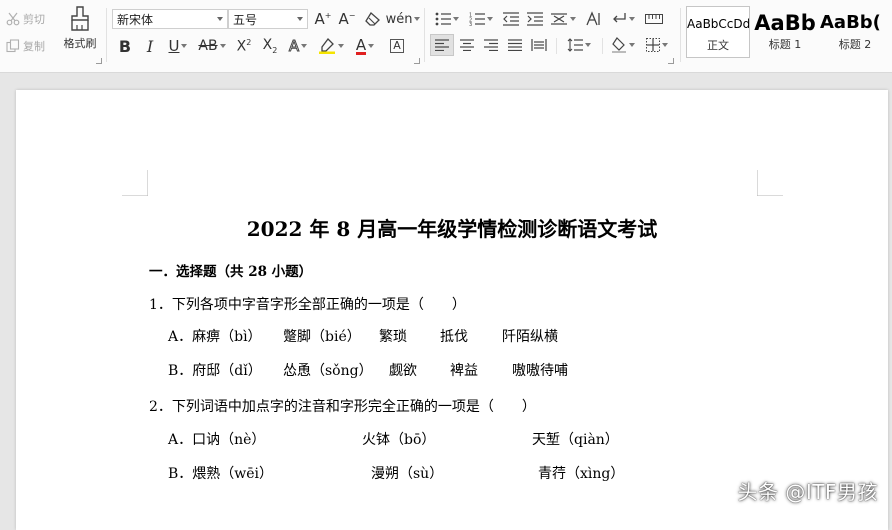  I want to click on text-direction-button, so click(593, 19).